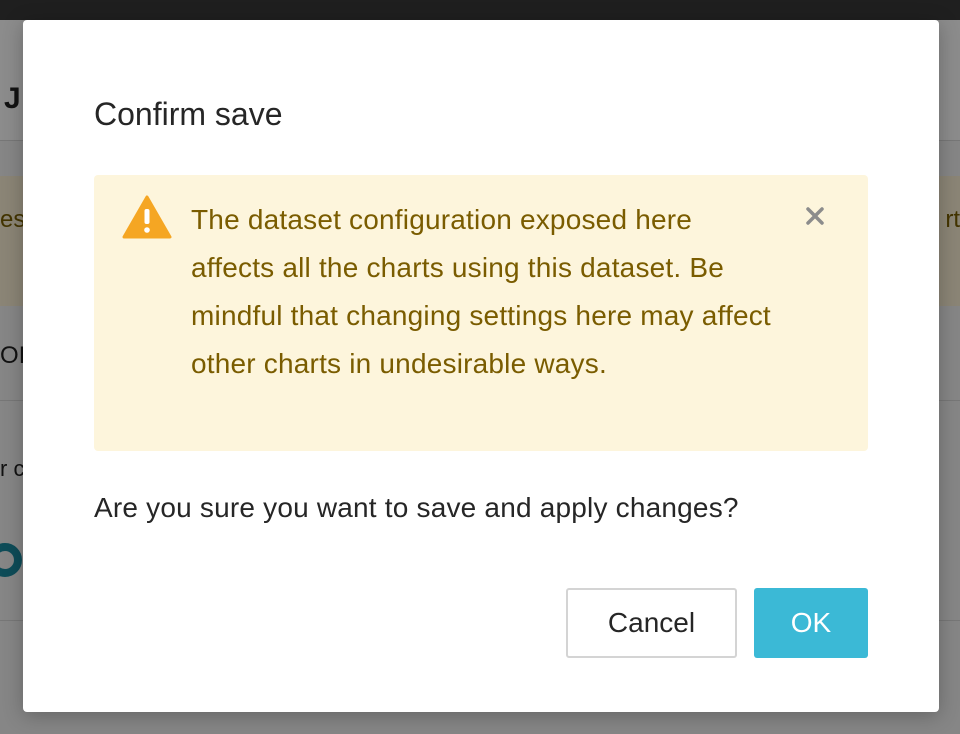  I want to click on close-icon, so click(815, 216).